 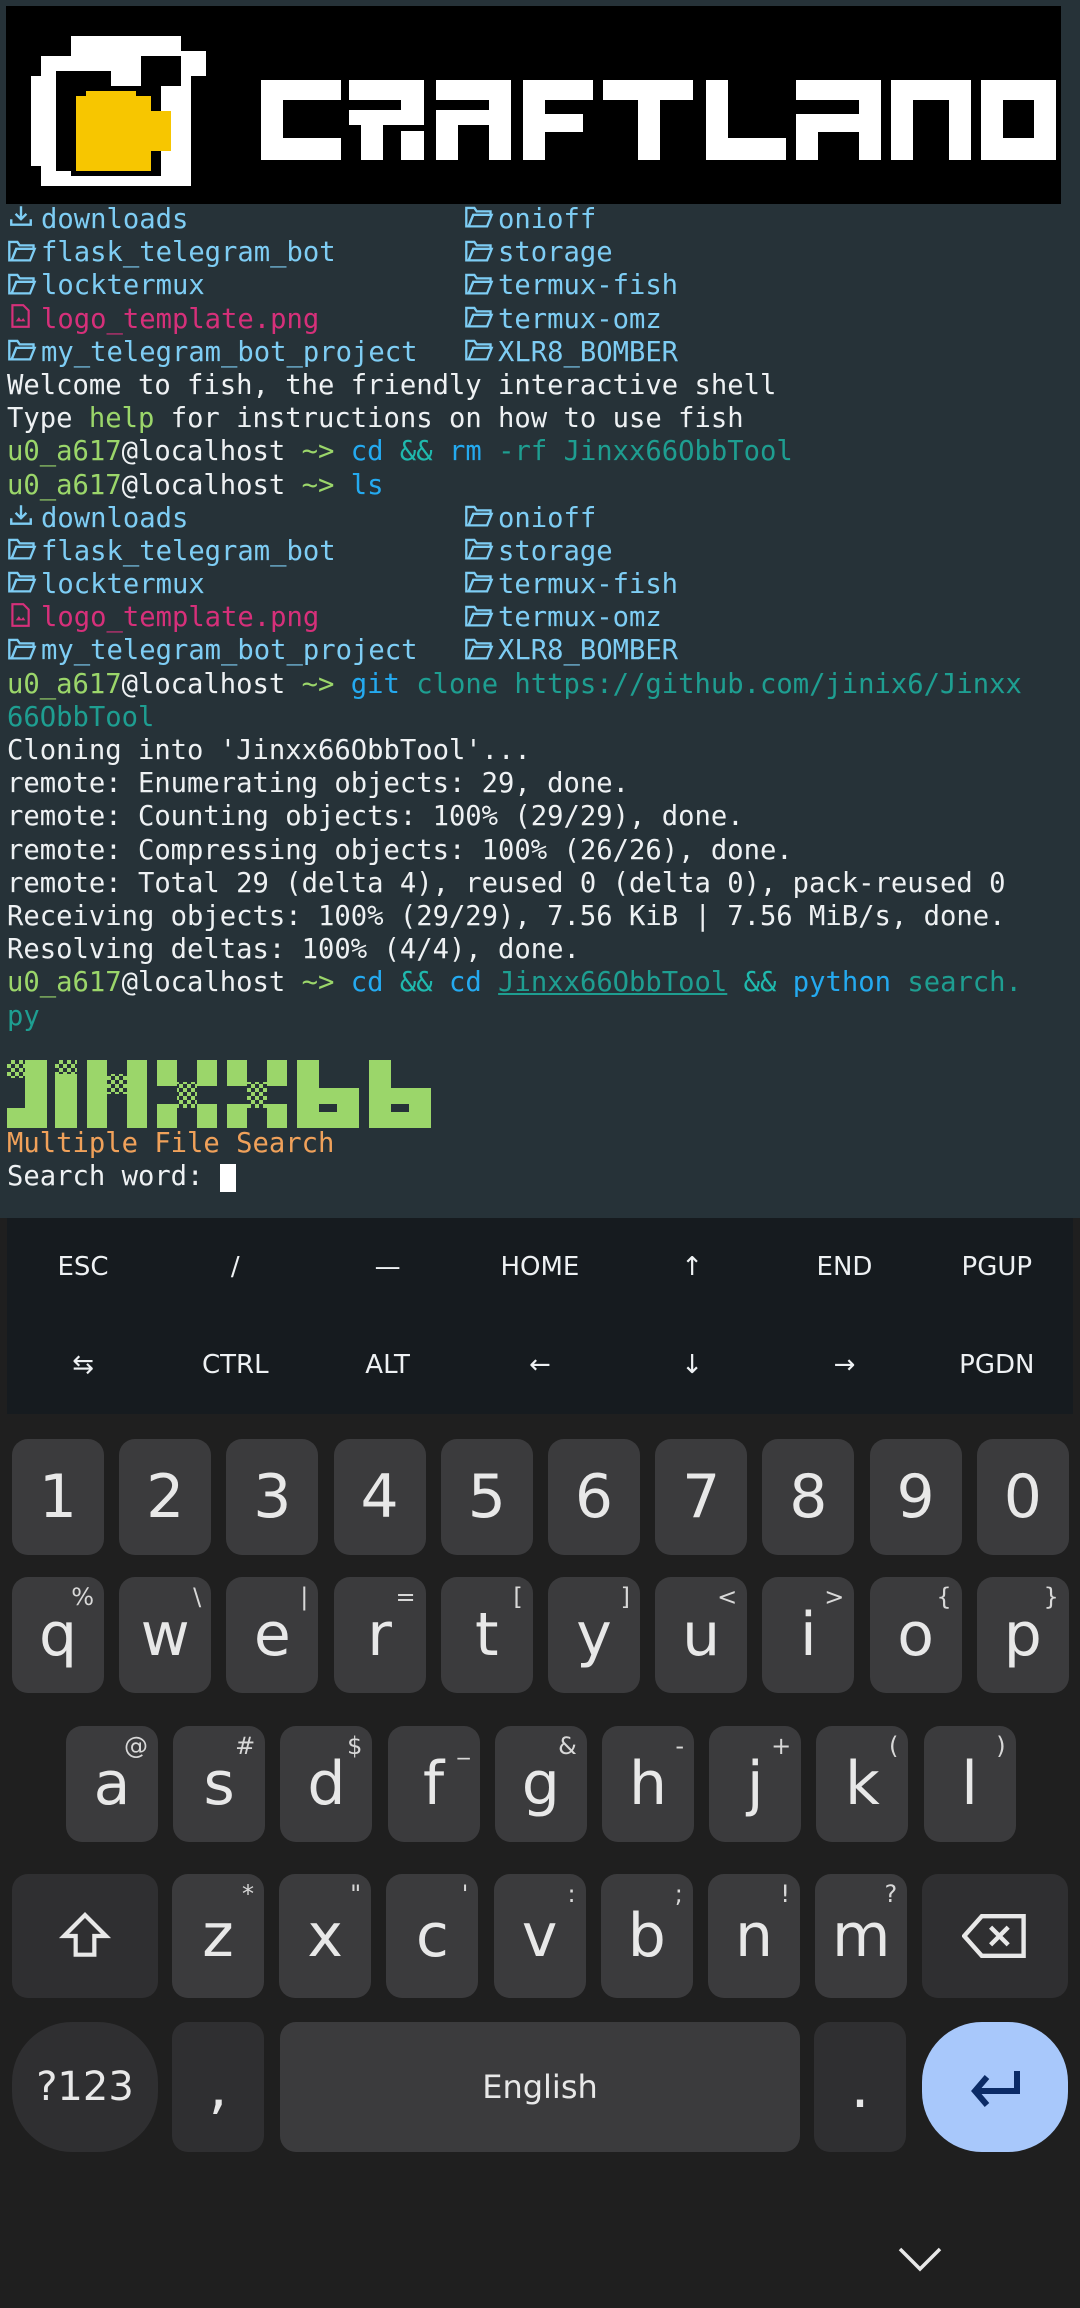 What do you see at coordinates (540, 285) in the screenshot?
I see `listing-row: locktermux termux-fish` at bounding box center [540, 285].